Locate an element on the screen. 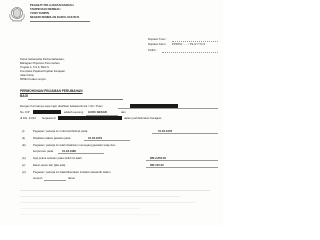 This screenshot has height=240, width=320. item-value: RM 2,850.00 is located at coordinates (158, 157).